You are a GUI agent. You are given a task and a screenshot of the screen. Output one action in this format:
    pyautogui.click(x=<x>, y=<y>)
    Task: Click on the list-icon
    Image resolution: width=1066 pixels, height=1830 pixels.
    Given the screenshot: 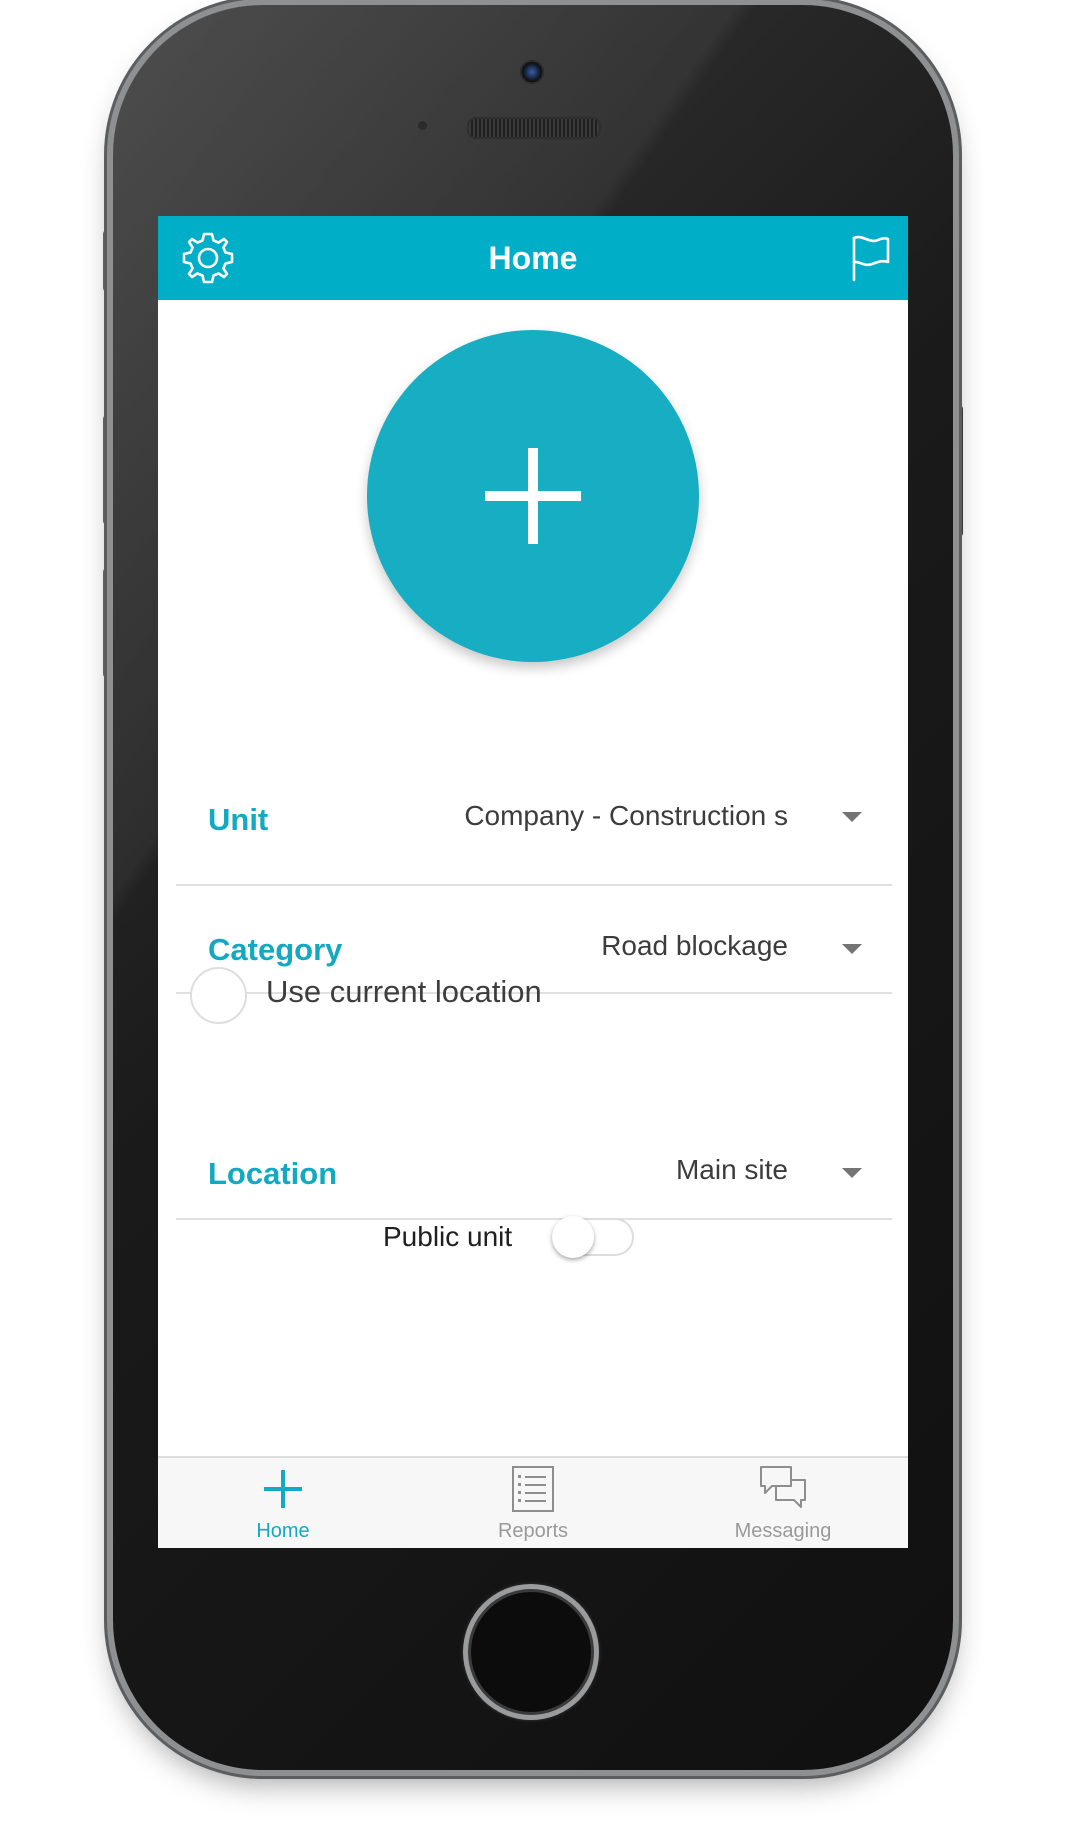 What is the action you would take?
    pyautogui.click(x=533, y=1489)
    